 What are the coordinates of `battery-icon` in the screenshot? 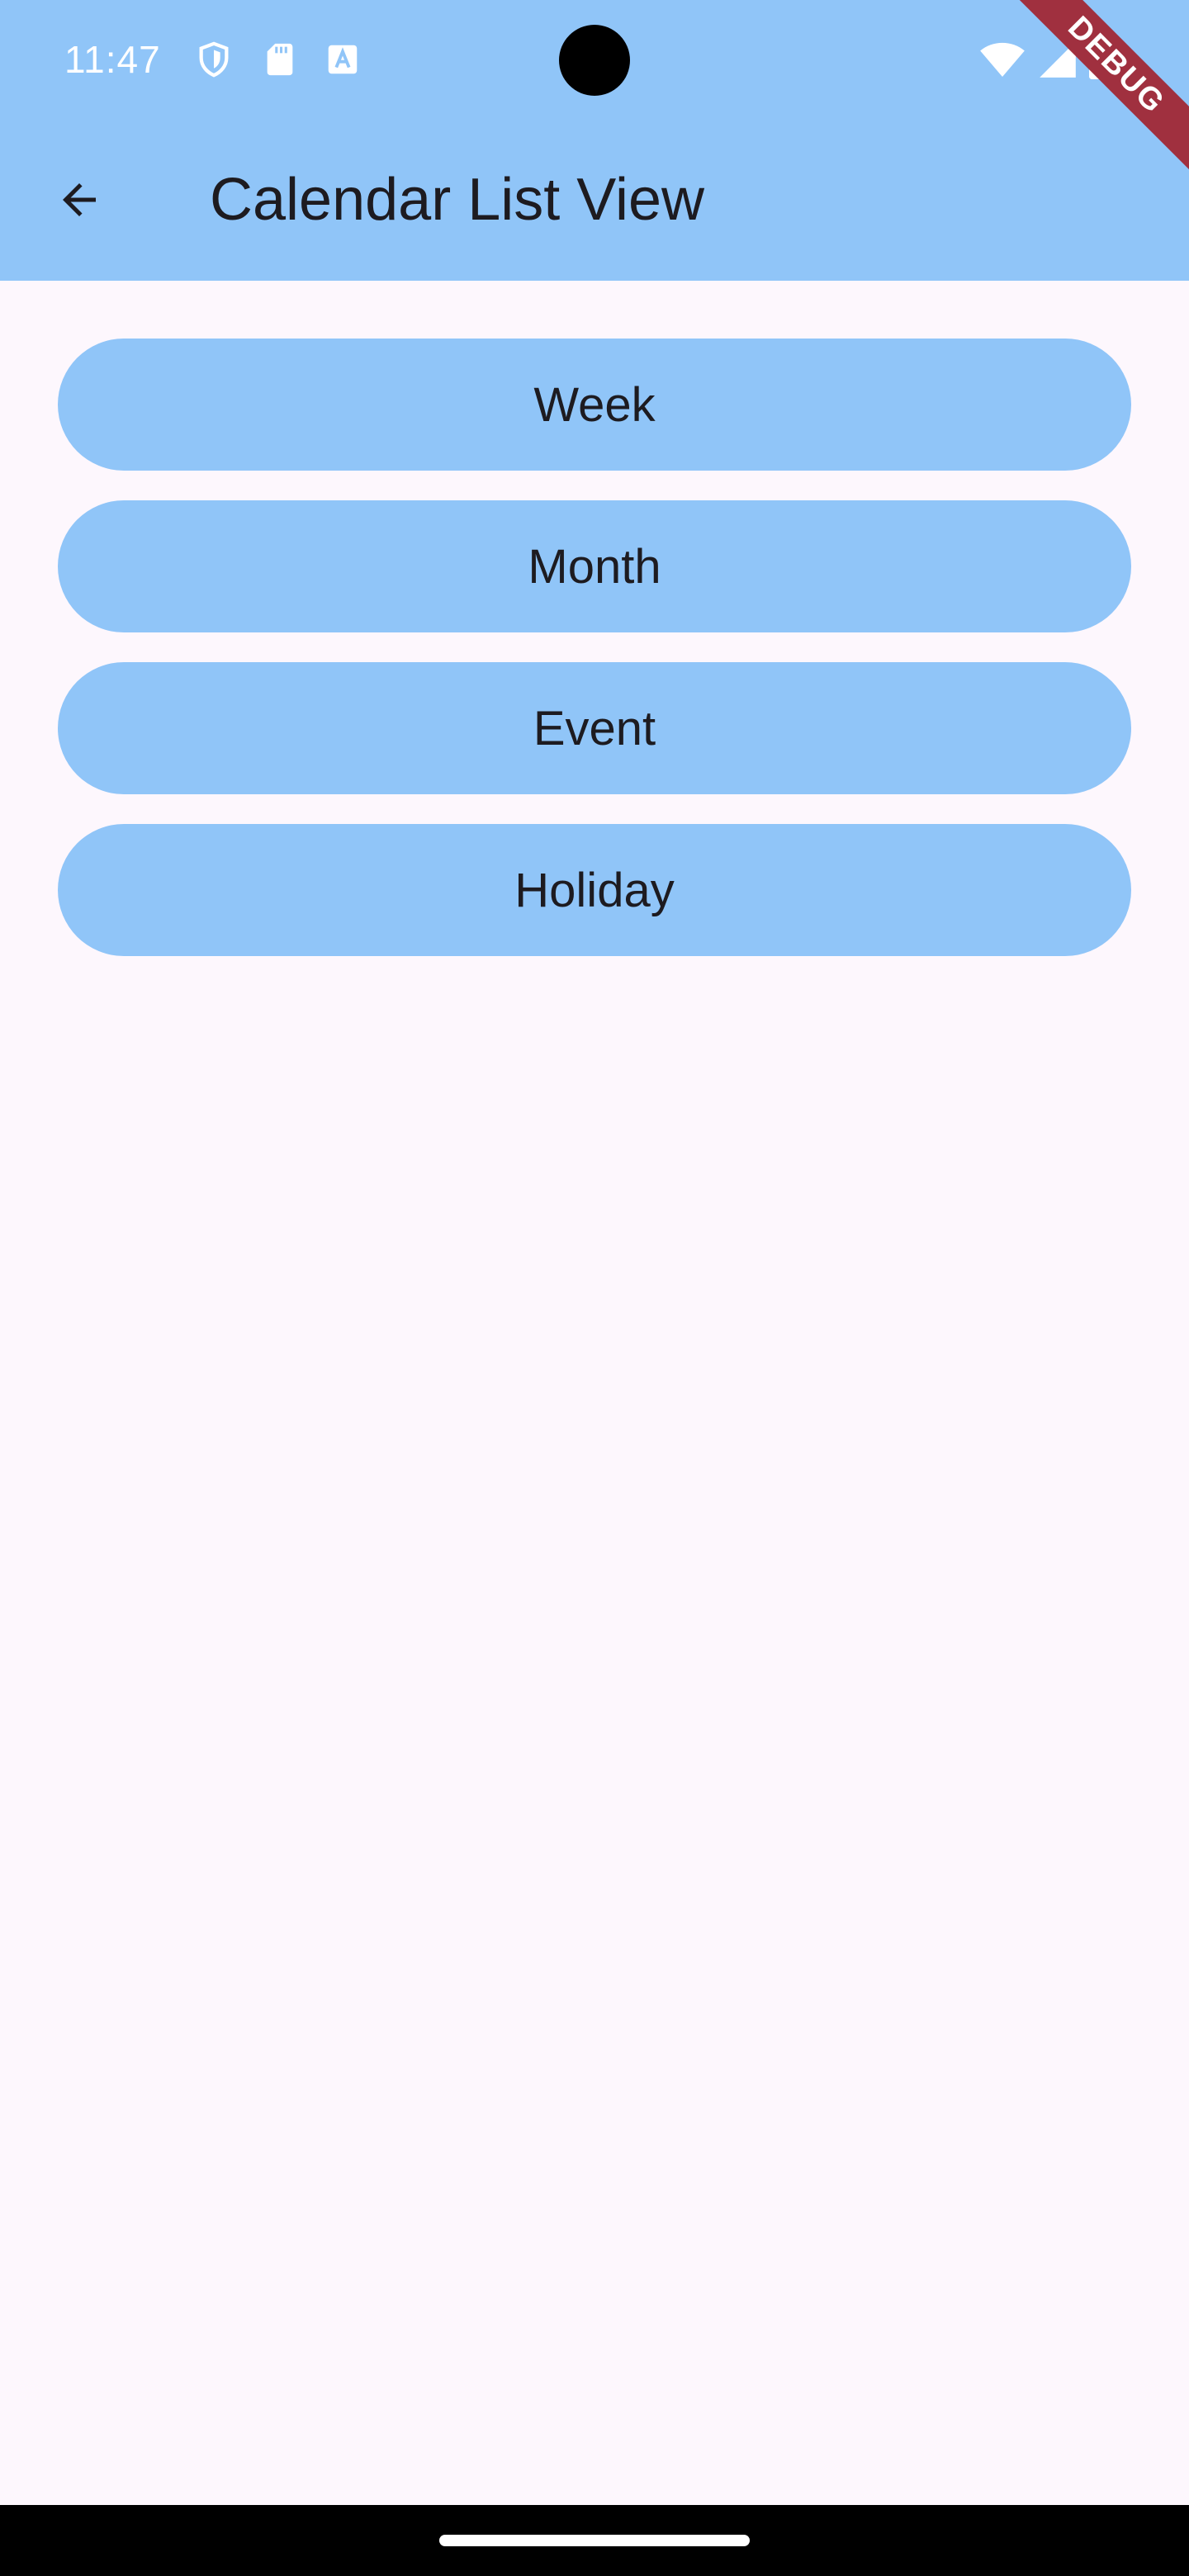 It's located at (1099, 59).